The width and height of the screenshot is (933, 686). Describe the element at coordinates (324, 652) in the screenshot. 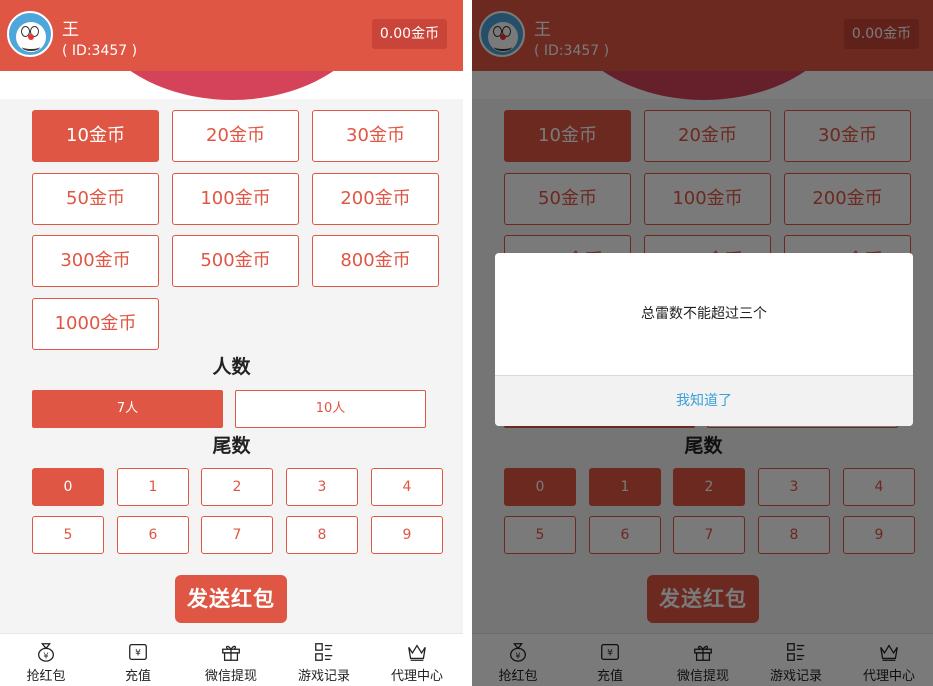

I see `record-list-icon` at that location.